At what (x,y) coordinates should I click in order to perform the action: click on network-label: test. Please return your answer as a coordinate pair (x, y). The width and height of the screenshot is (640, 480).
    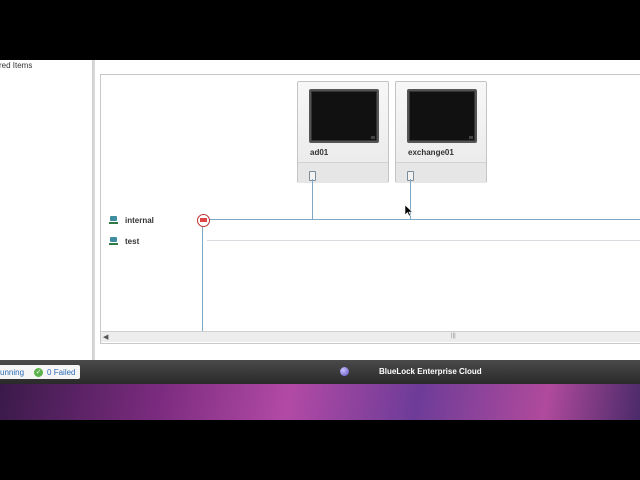
    Looking at the image, I should click on (132, 241).